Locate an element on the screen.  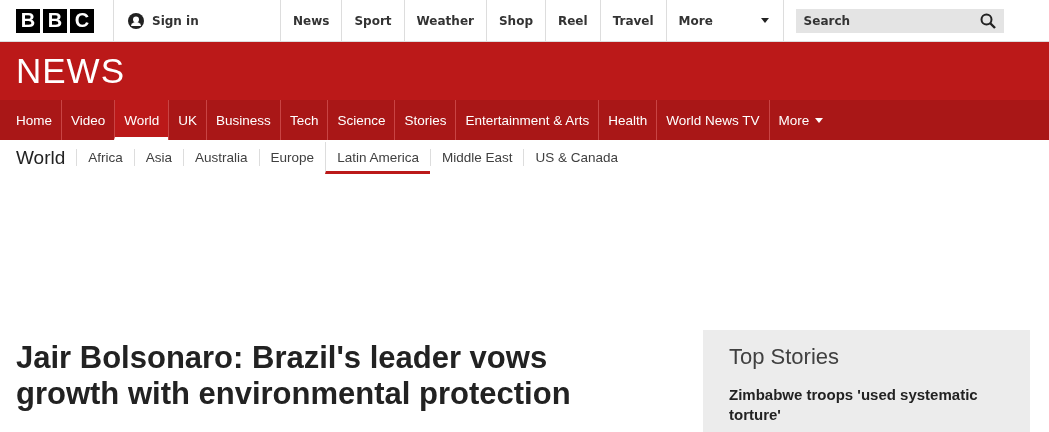
logo-letter: C is located at coordinates (82, 20).